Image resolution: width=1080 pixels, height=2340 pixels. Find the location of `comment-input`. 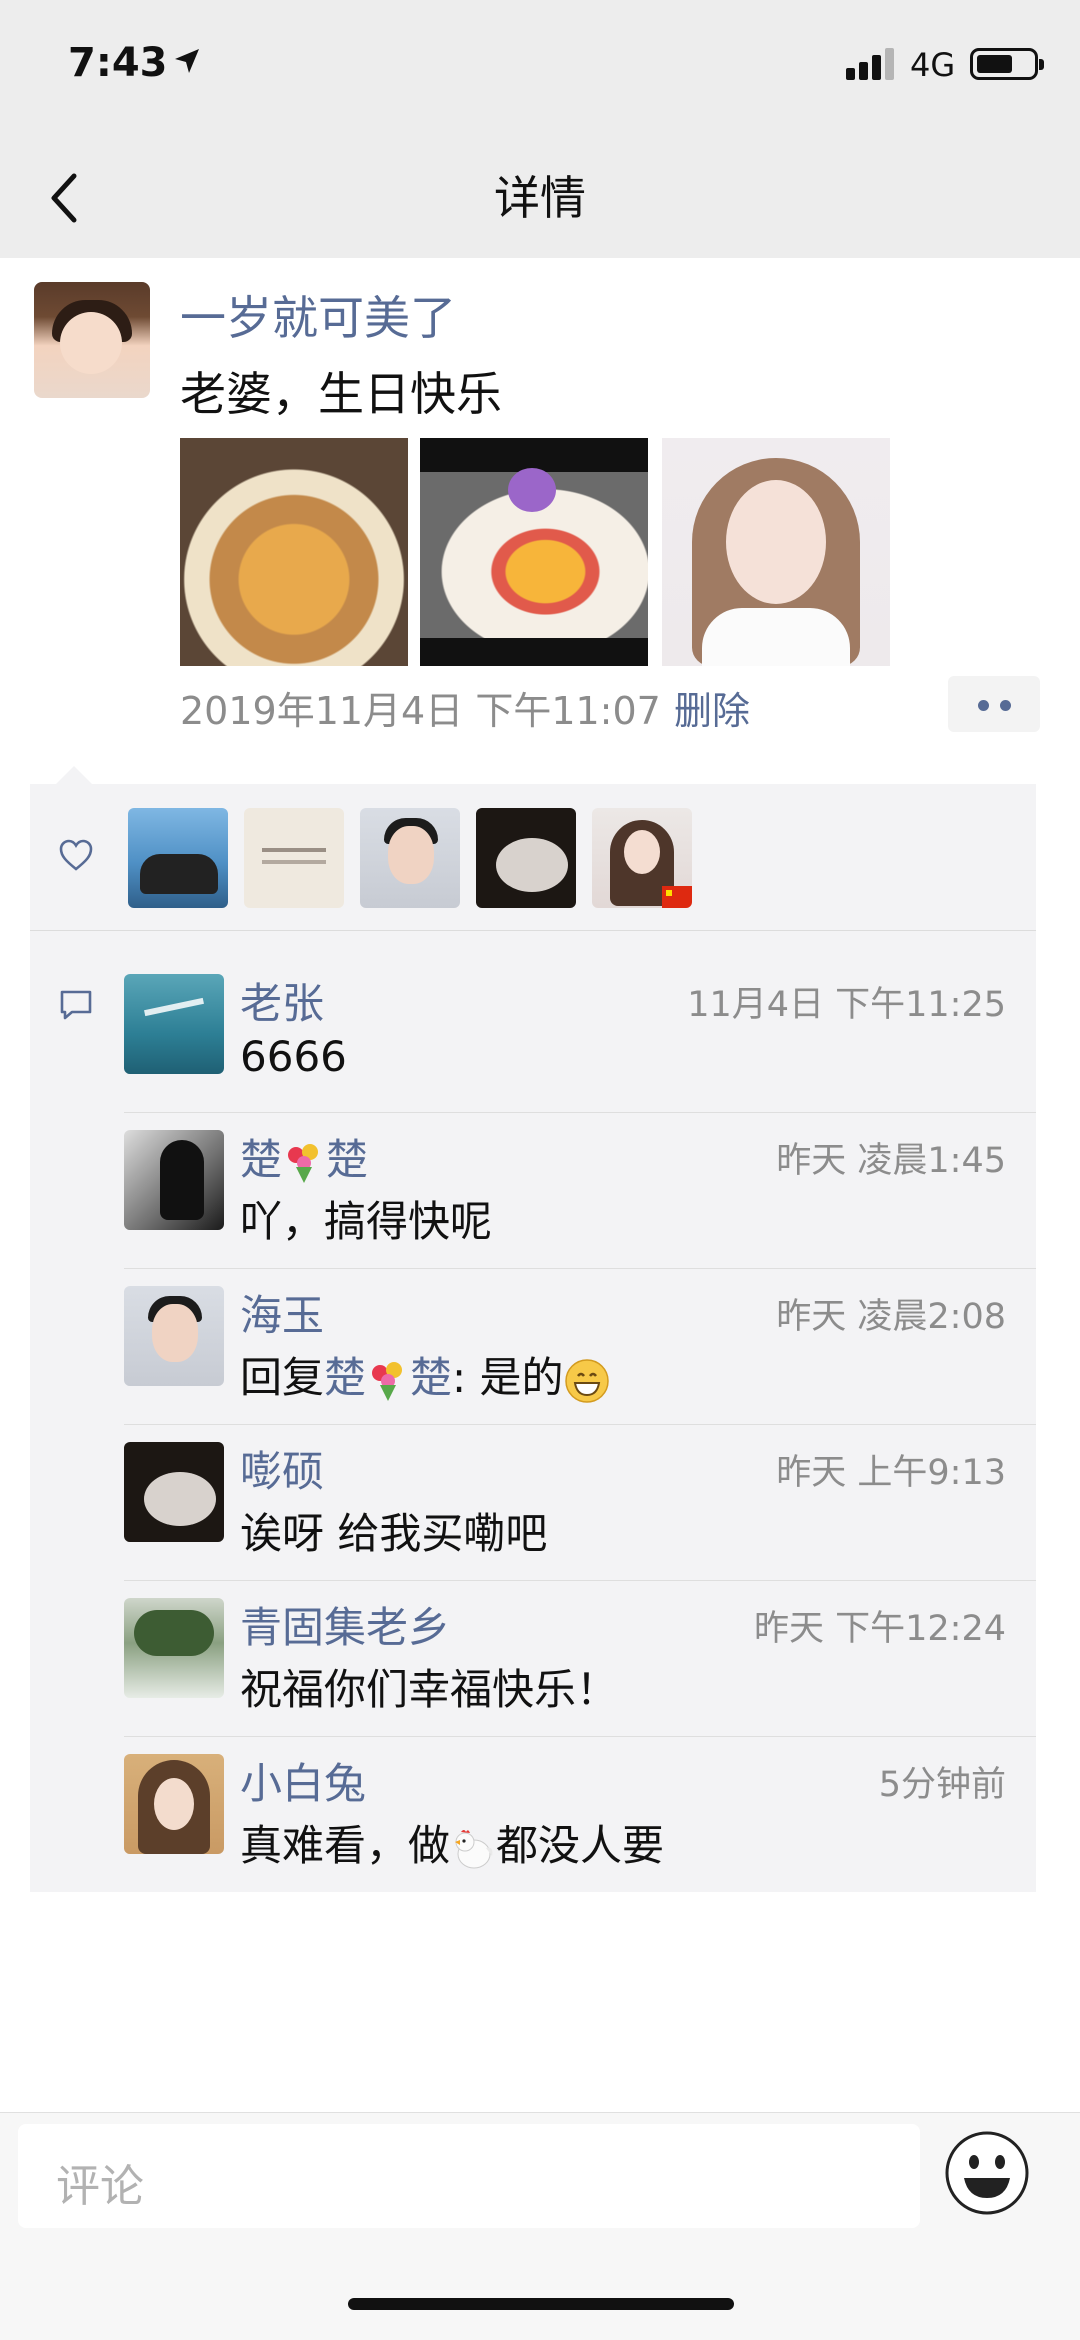

comment-input is located at coordinates (469, 2176).